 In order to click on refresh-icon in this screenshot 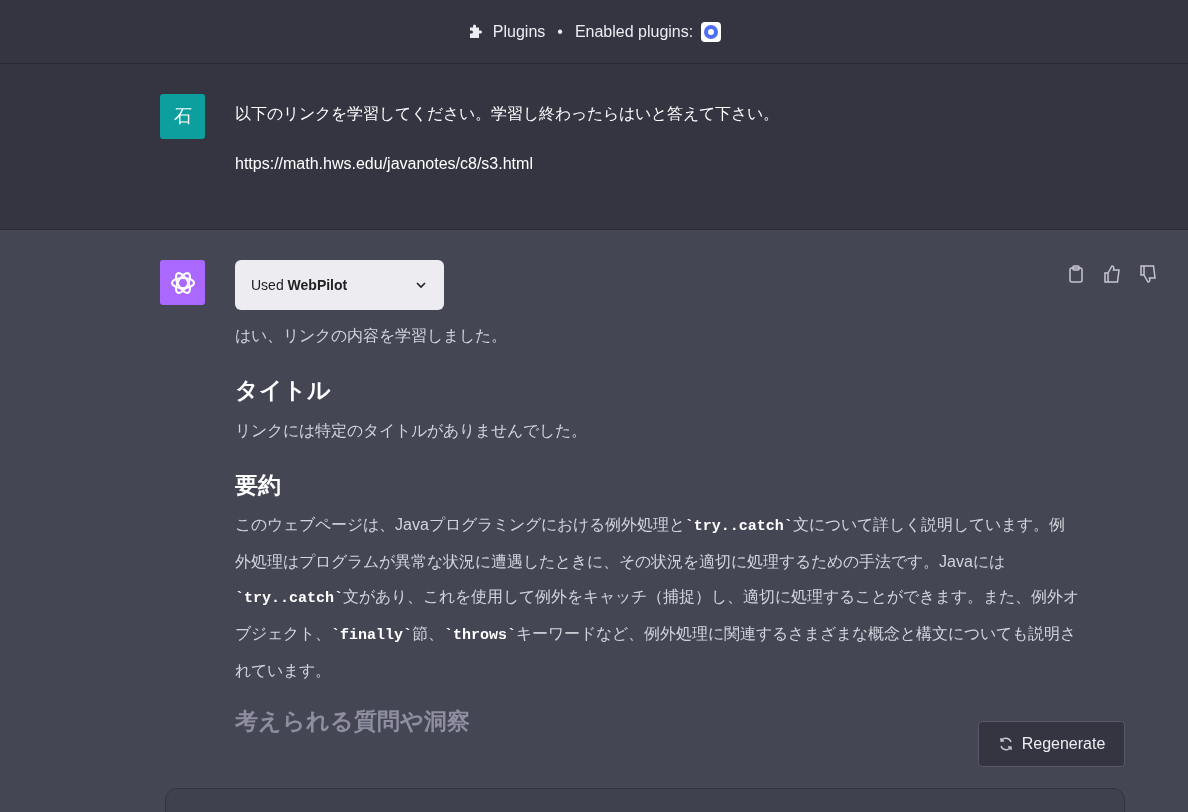, I will do `click(1005, 744)`.